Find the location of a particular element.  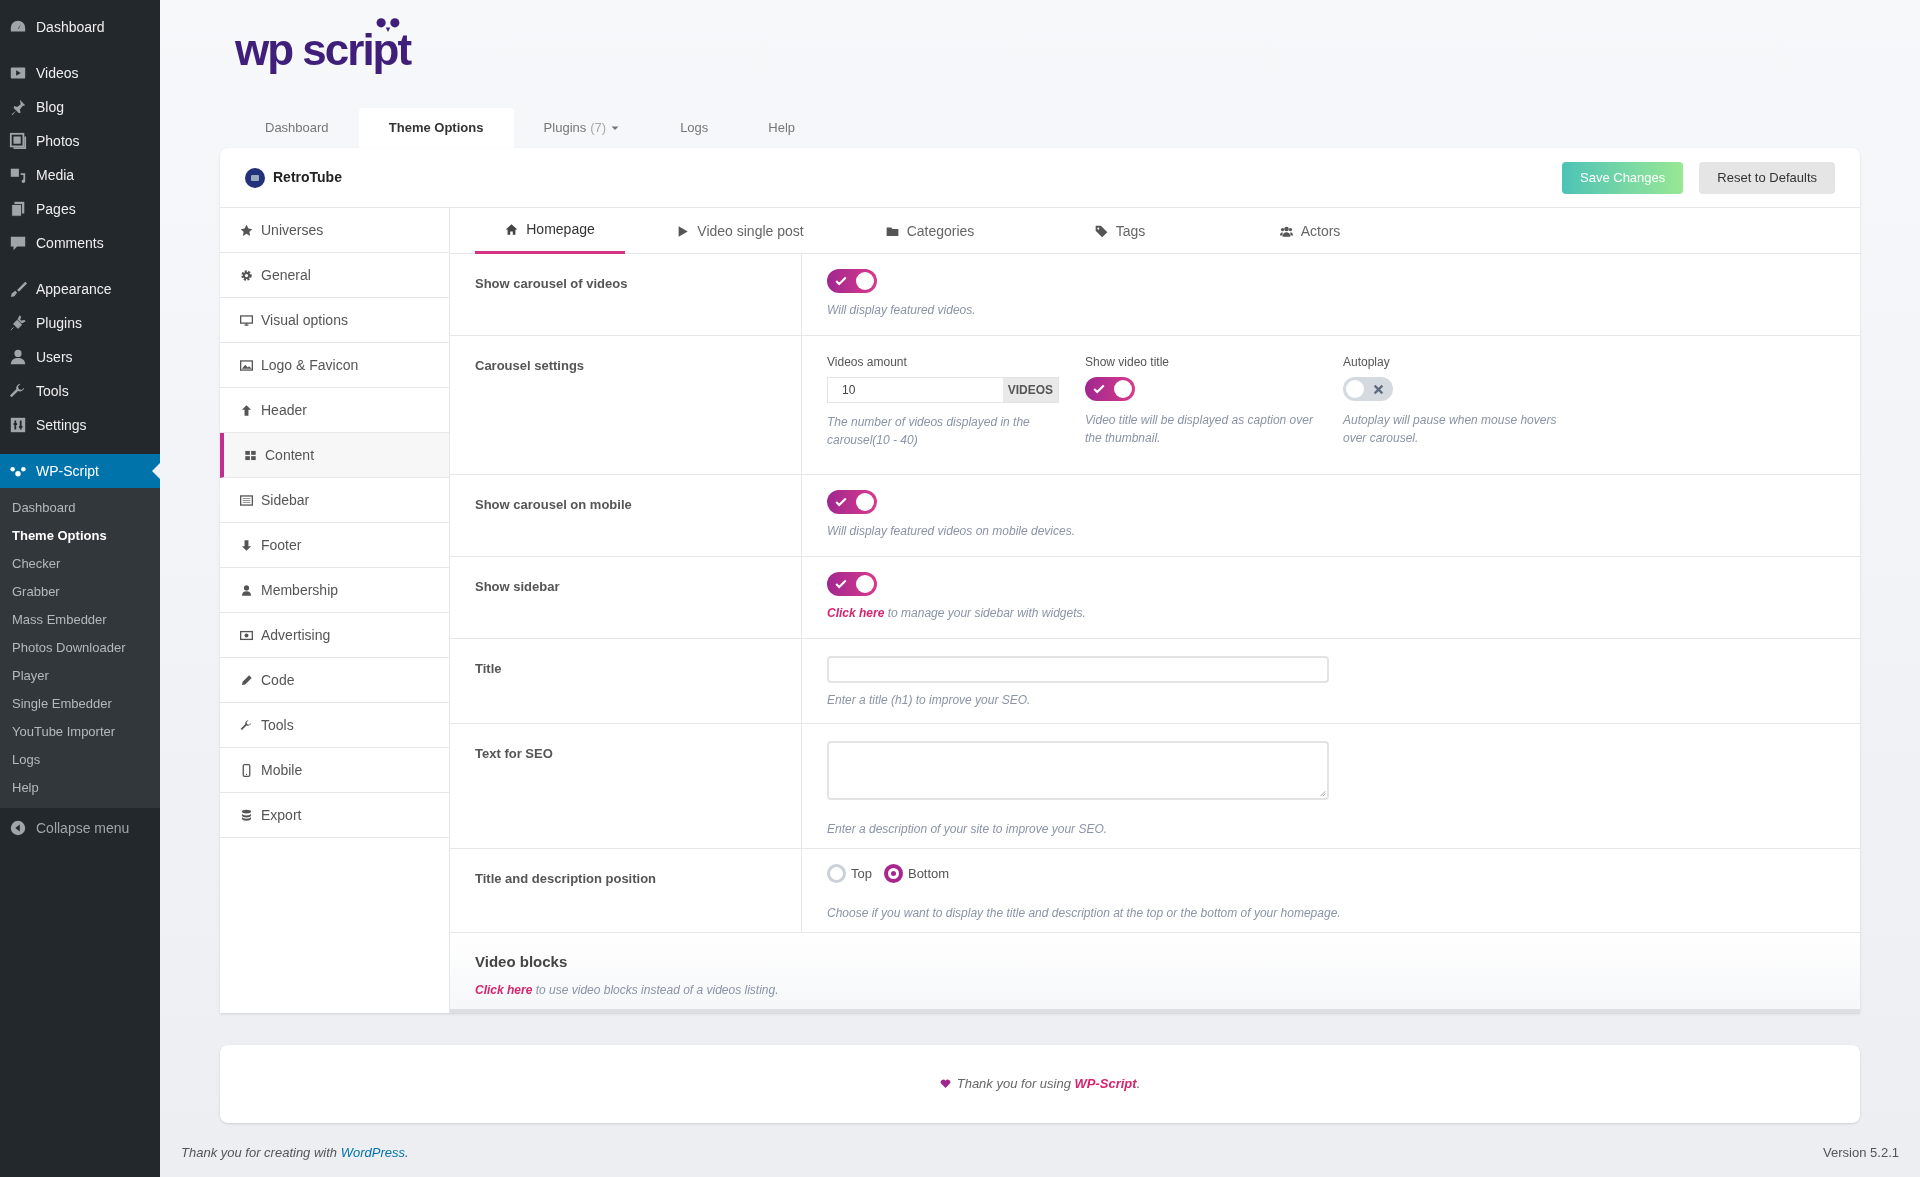

image-icon is located at coordinates (246, 365).